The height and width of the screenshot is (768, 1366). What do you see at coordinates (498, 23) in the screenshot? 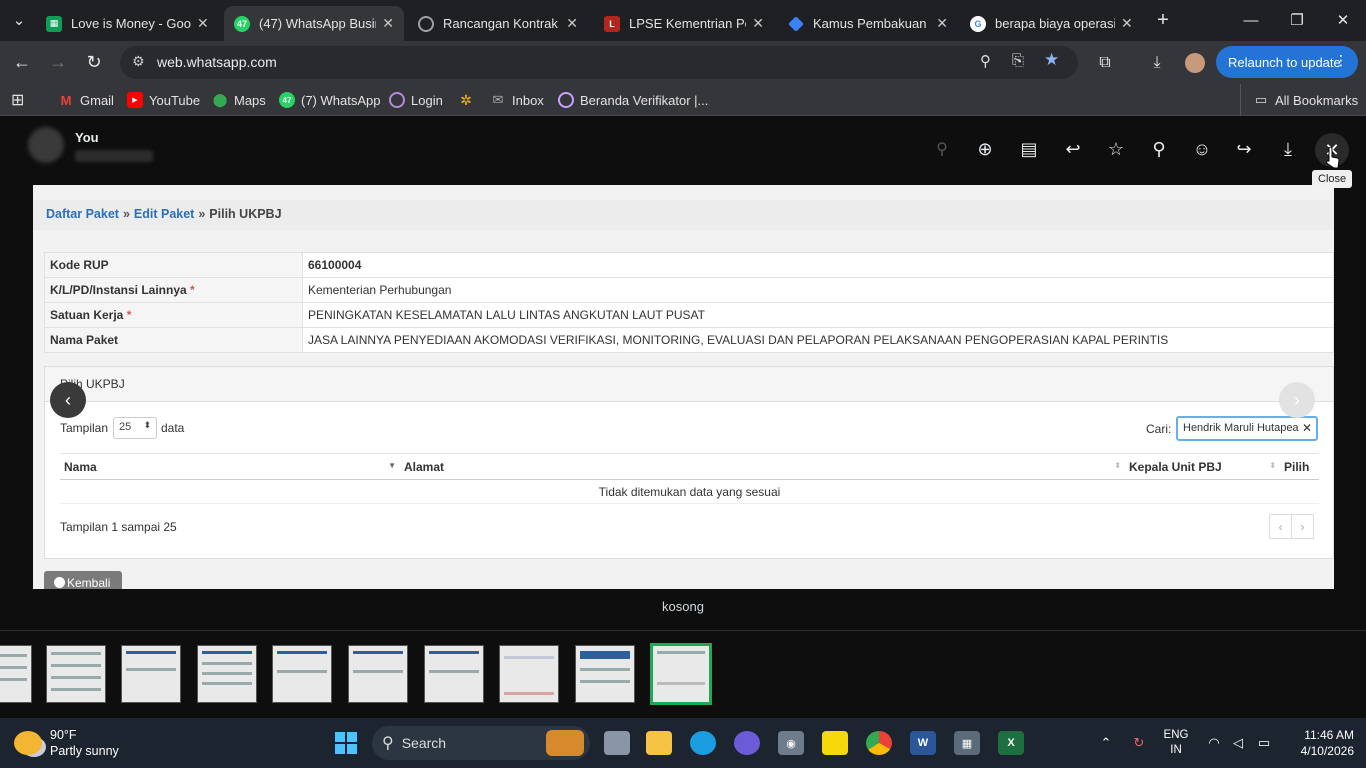
I see `tab-3: Rancangan Kontrak P ✕` at bounding box center [498, 23].